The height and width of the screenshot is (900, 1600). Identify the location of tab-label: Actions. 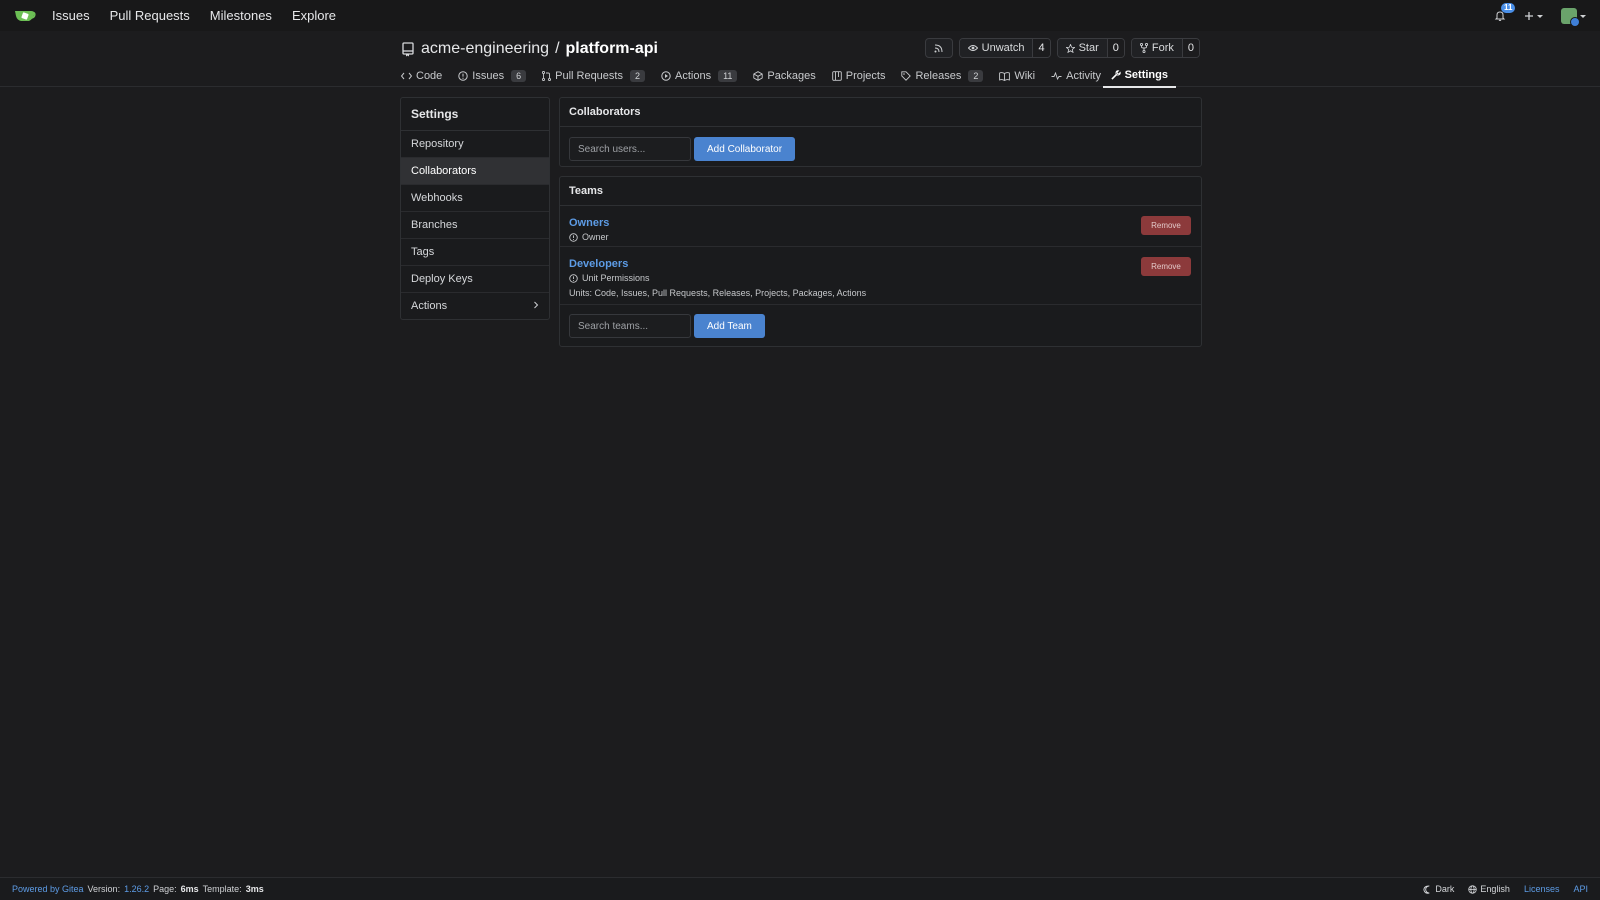
(693, 76).